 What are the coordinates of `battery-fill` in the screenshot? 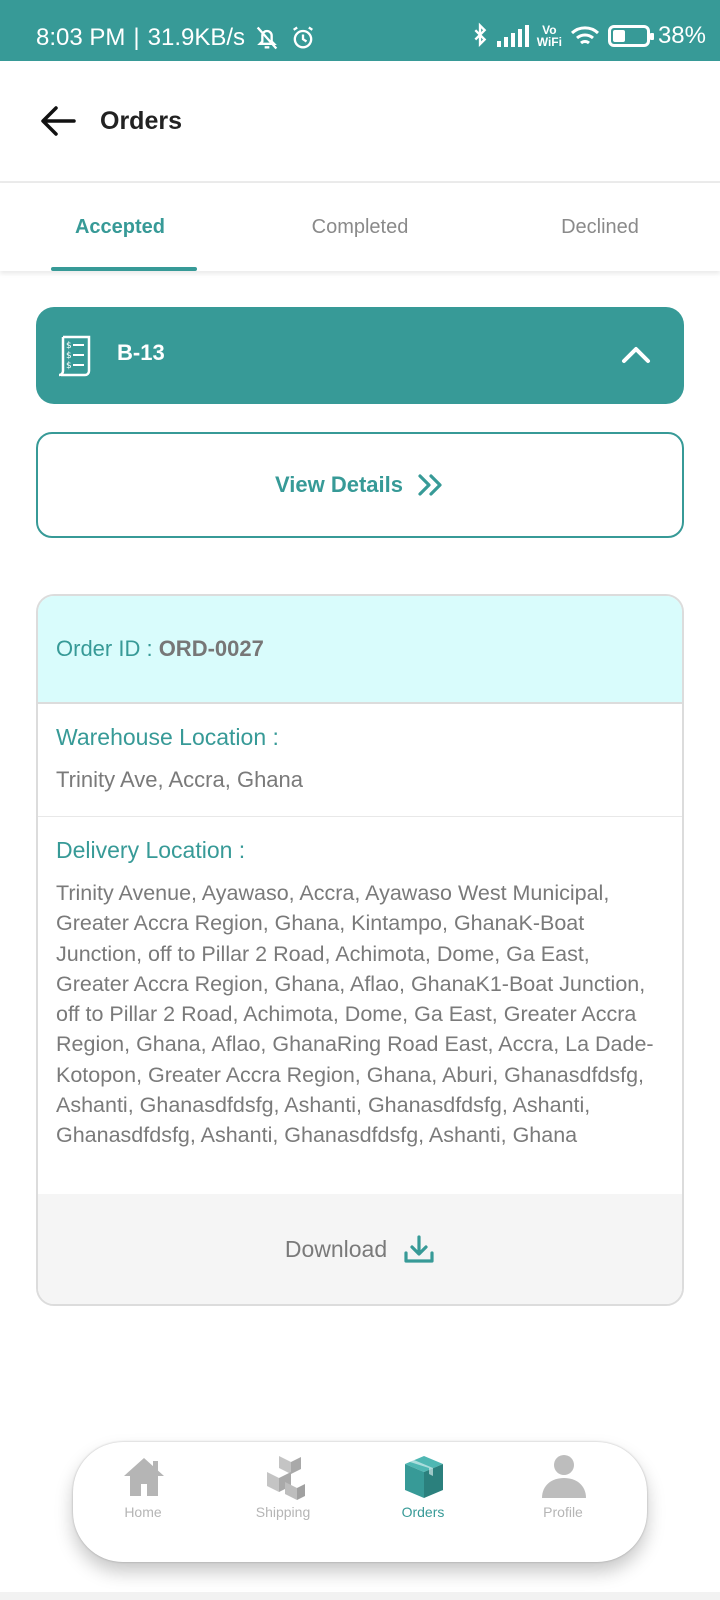 It's located at (619, 36).